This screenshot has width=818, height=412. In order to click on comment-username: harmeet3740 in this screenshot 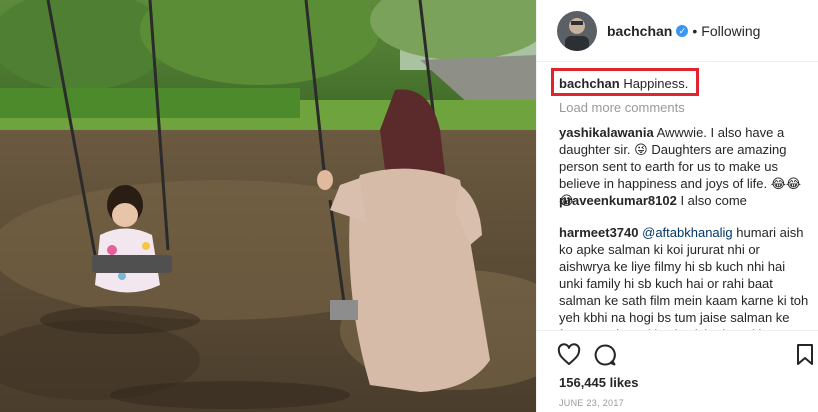, I will do `click(599, 232)`.